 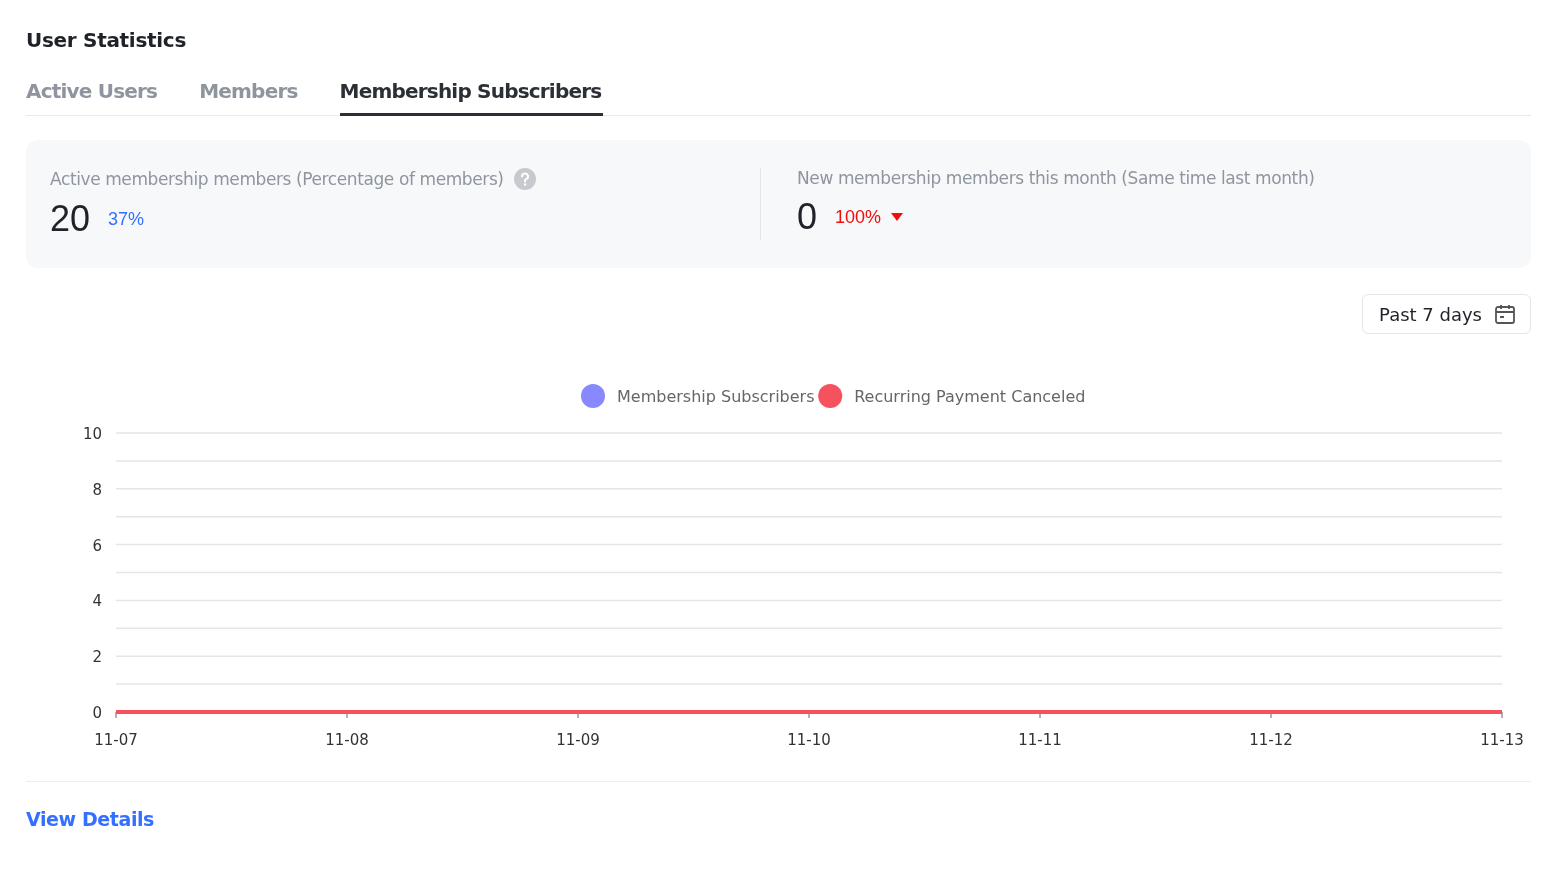 What do you see at coordinates (92, 434) in the screenshot?
I see `y-axis-label: 10` at bounding box center [92, 434].